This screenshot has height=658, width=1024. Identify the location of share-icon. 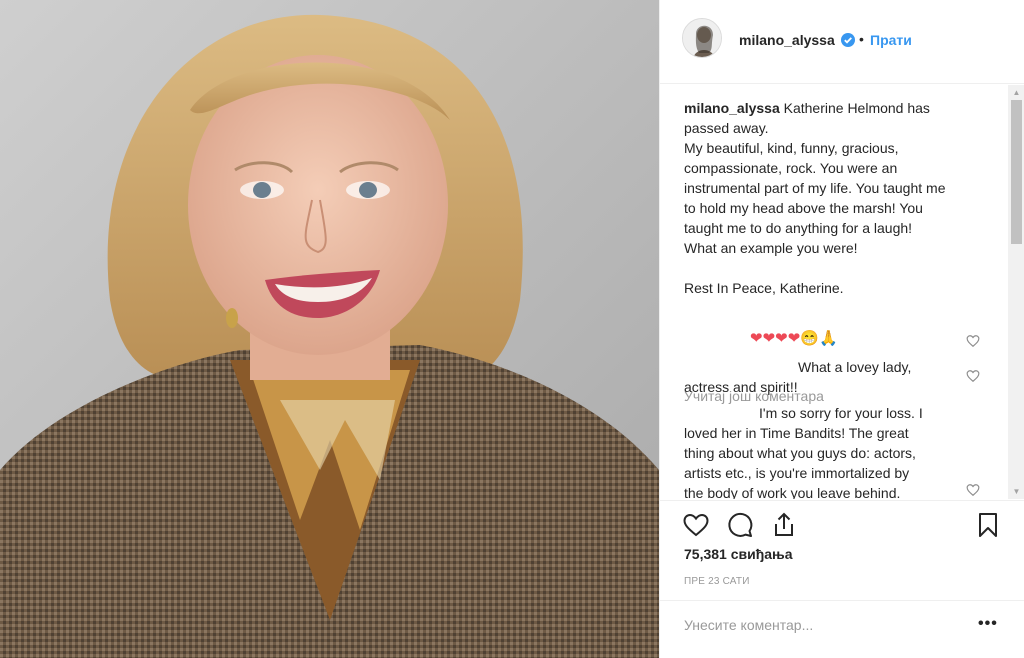
(784, 525).